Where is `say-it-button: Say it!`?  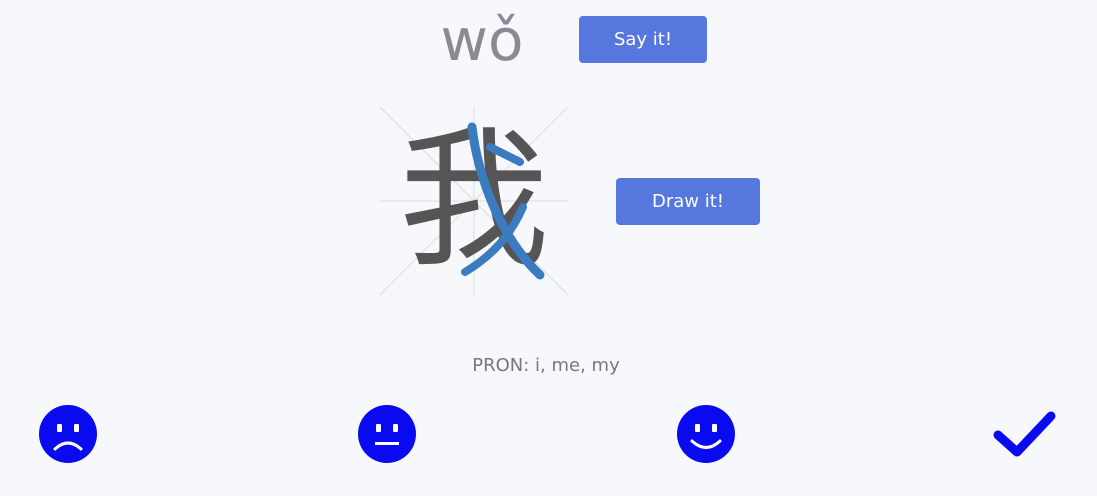
say-it-button: Say it! is located at coordinates (643, 39).